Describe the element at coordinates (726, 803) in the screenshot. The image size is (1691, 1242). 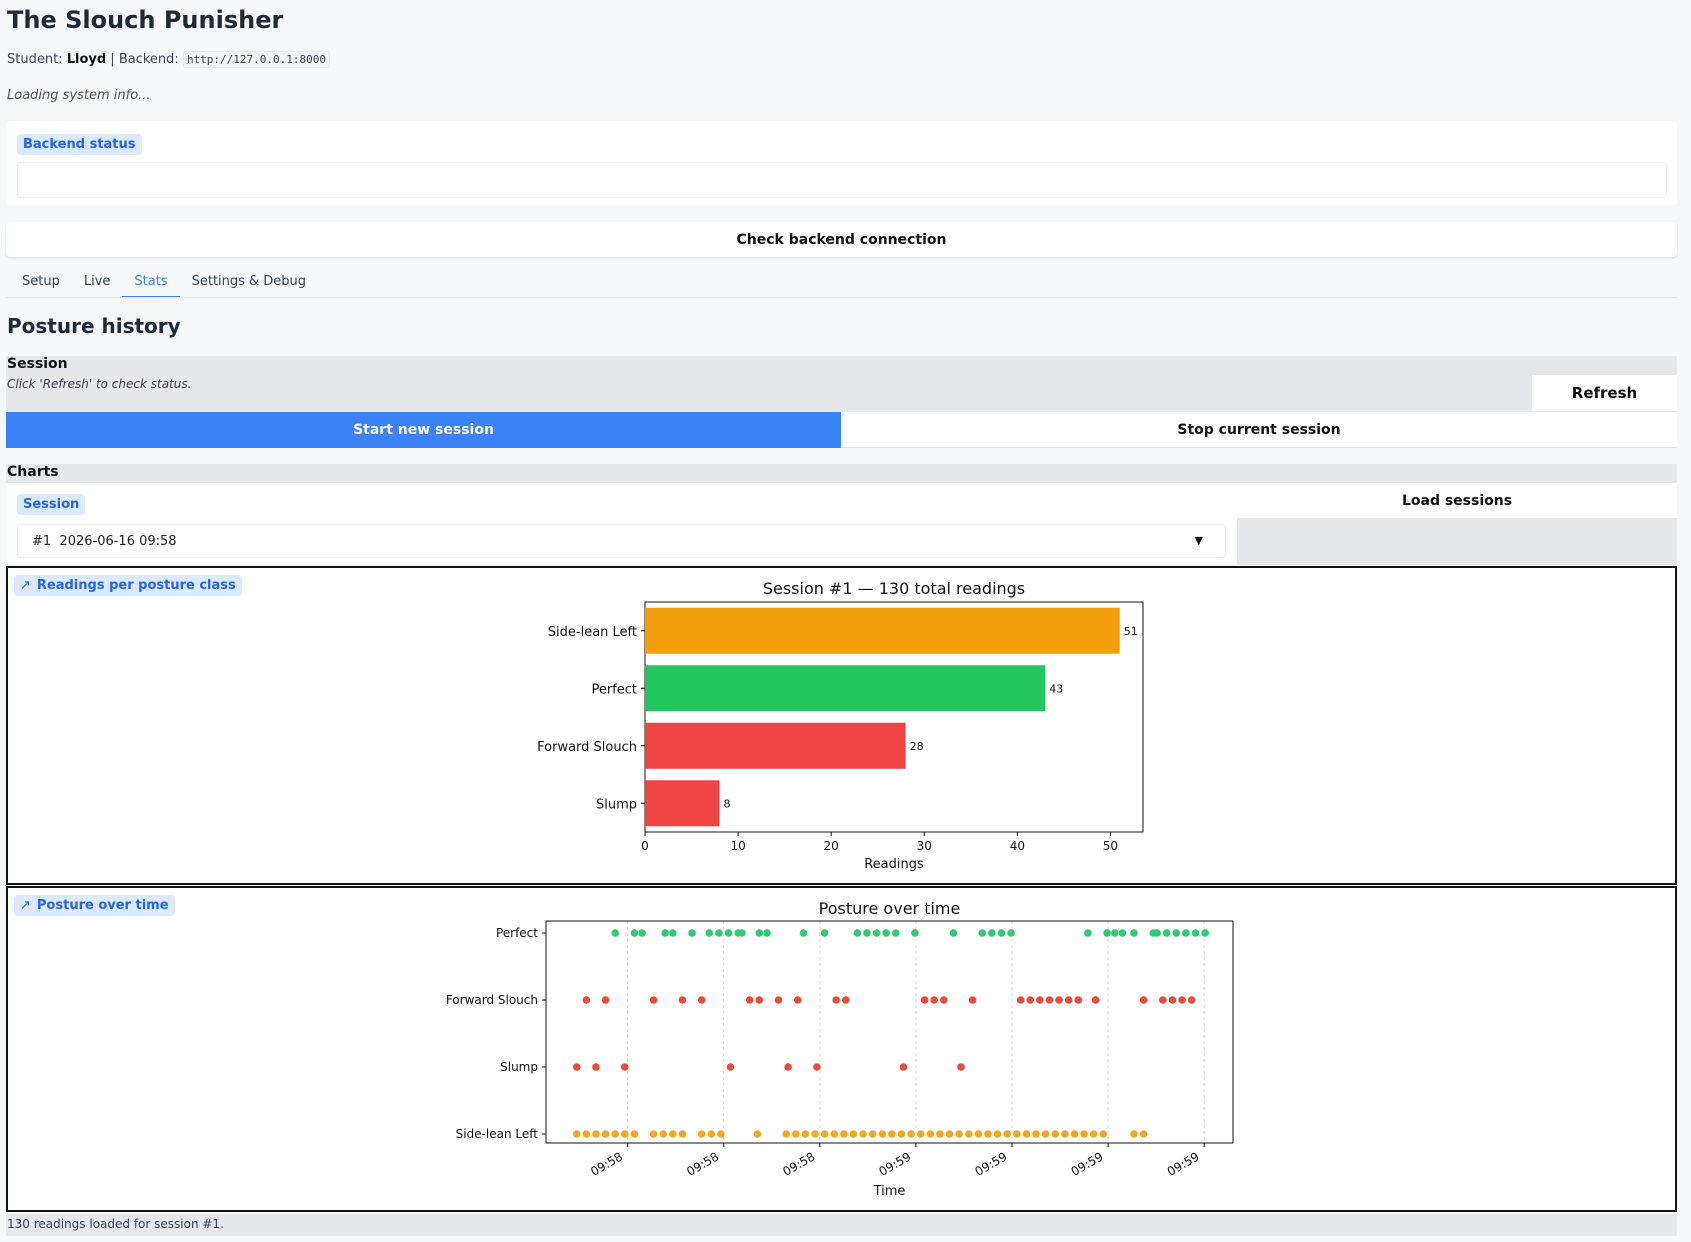
I see `bar-value-label: 8` at that location.